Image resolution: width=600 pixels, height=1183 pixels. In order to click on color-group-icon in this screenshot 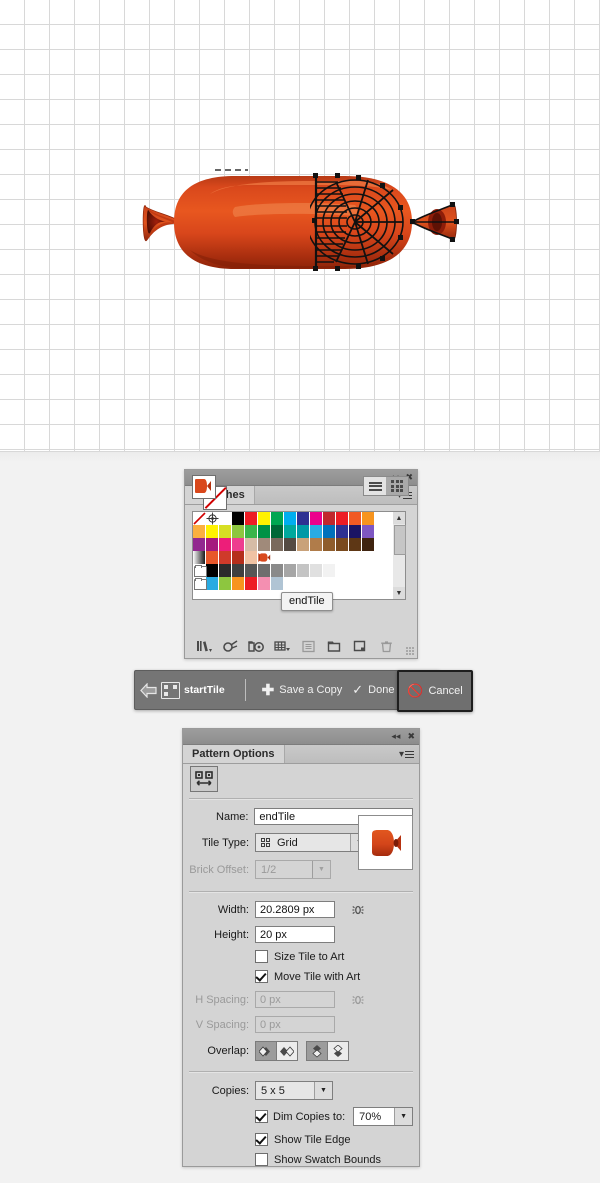, I will do `click(256, 646)`.